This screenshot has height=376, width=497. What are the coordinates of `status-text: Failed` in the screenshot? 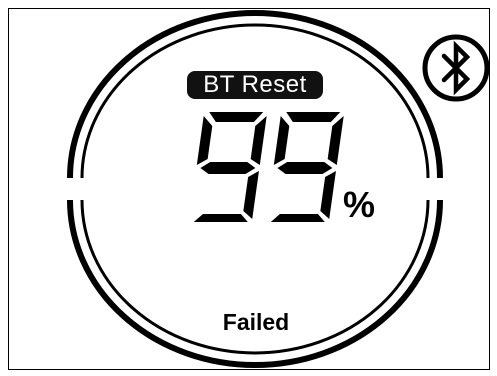 It's located at (256, 322).